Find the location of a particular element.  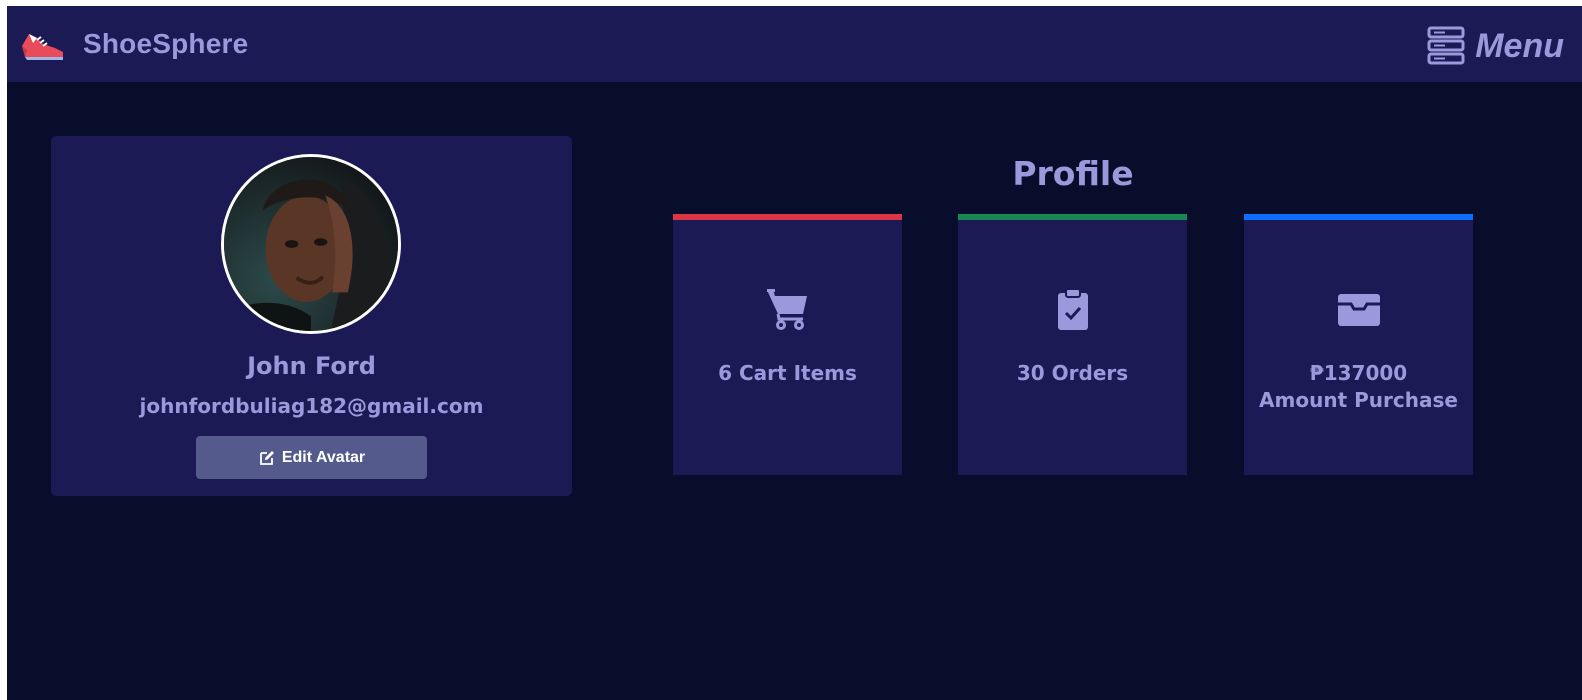

stat-label: ₱137000 Amount Purchase is located at coordinates (1358, 387).